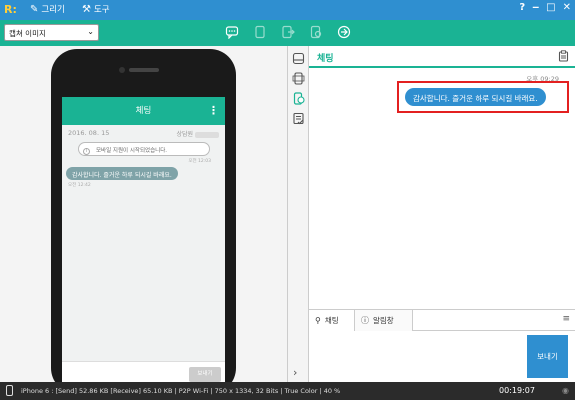  I want to click on phone-agent-text: 상담원, so click(185, 134).